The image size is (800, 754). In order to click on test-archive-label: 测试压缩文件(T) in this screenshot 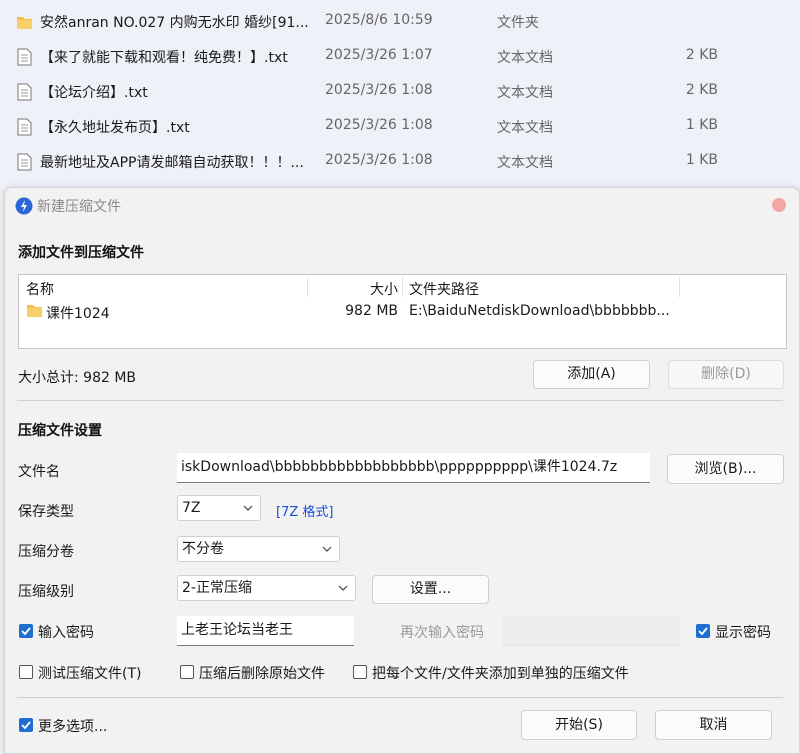, I will do `click(89, 673)`.